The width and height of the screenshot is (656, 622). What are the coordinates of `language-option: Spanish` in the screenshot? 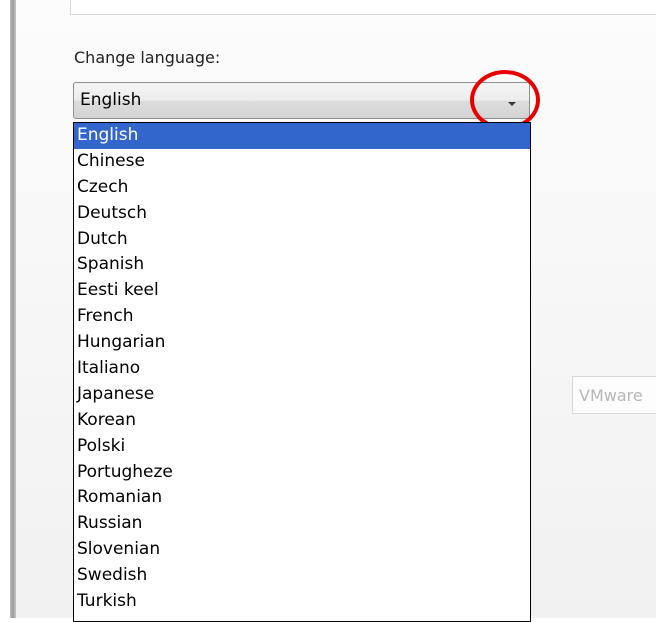 It's located at (302, 265).